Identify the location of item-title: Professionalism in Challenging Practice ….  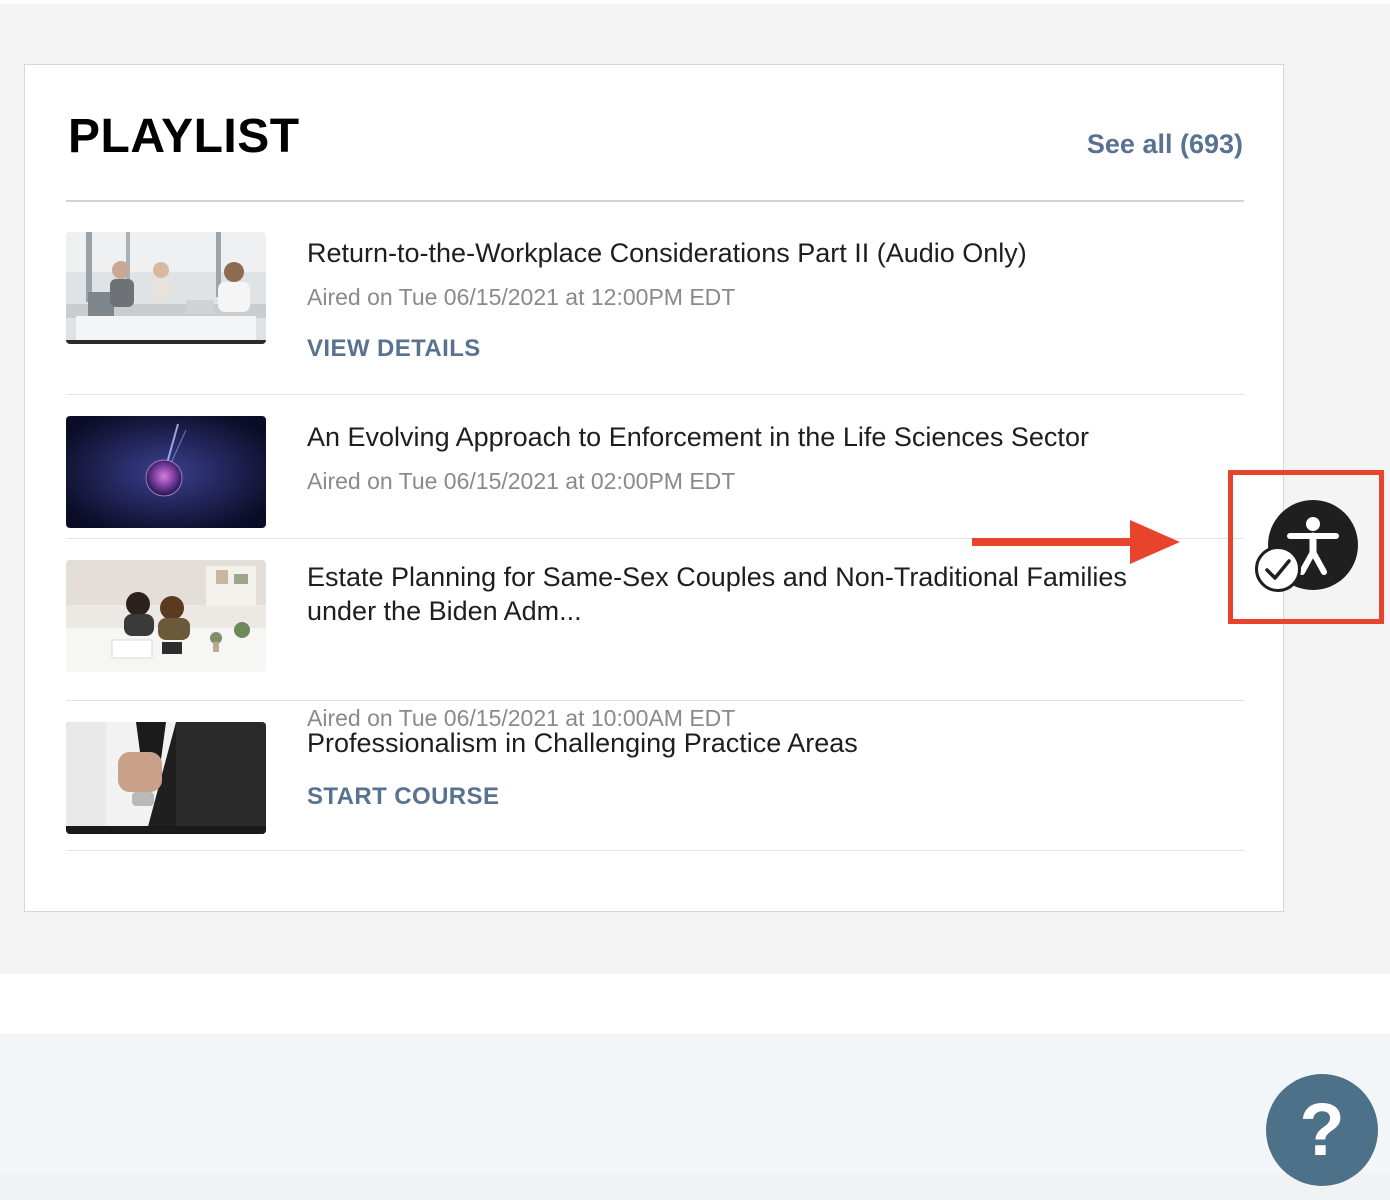
(757, 743).